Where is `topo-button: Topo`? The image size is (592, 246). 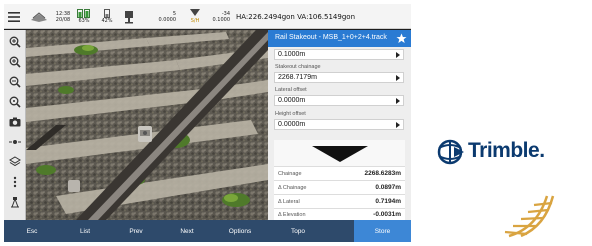 topo-button: Topo is located at coordinates (298, 231).